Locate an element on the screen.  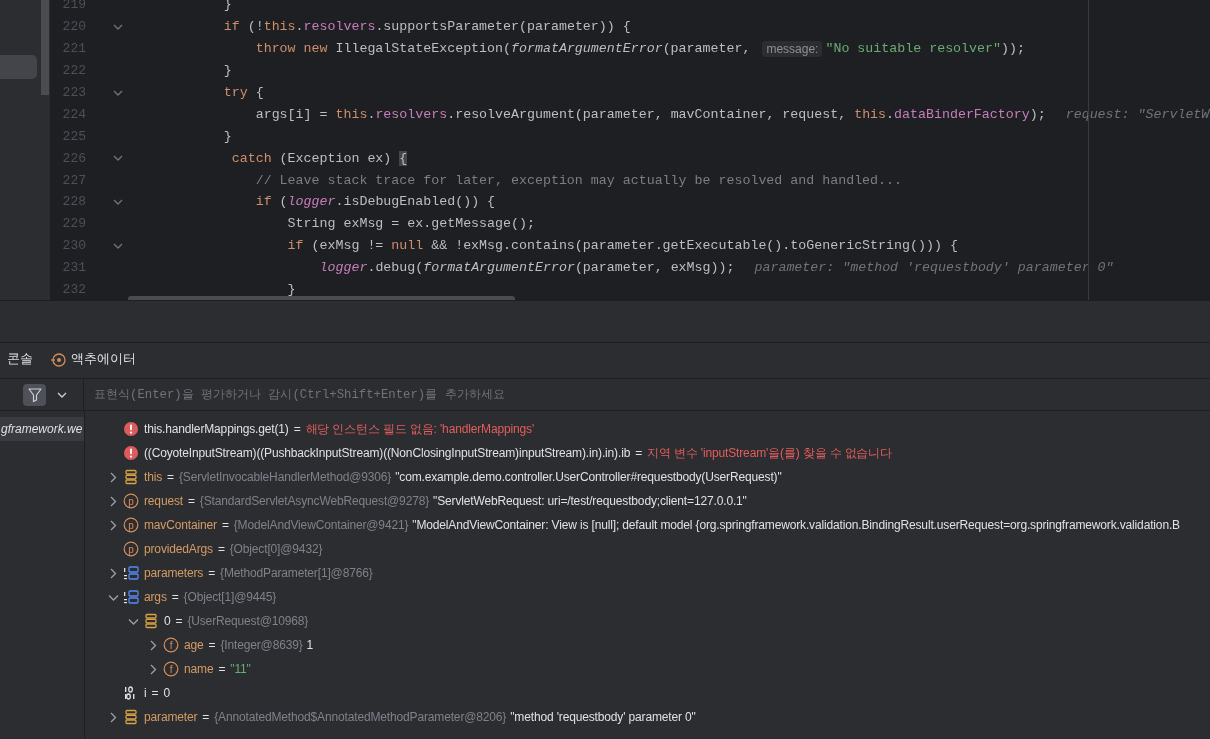
variable-type: {UserRequest@10968} is located at coordinates (248, 621).